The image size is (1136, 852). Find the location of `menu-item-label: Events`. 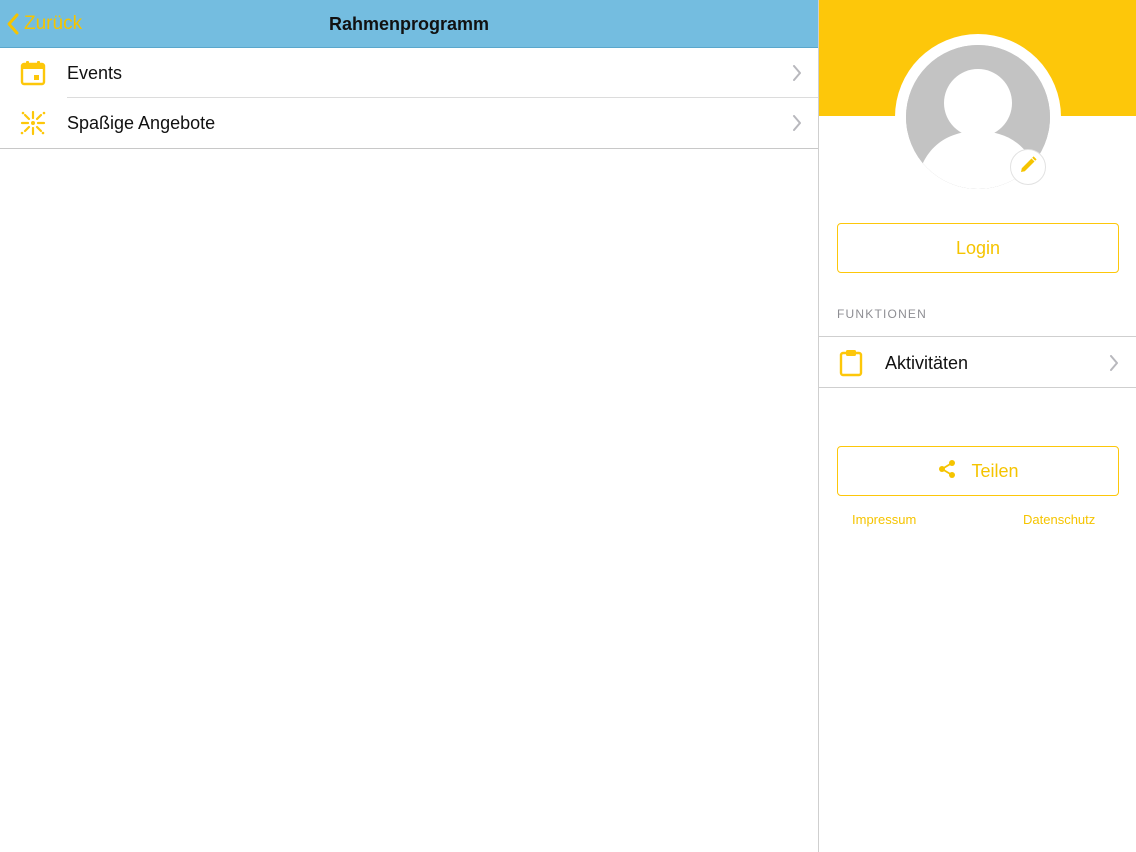

menu-item-label: Events is located at coordinates (95, 72).